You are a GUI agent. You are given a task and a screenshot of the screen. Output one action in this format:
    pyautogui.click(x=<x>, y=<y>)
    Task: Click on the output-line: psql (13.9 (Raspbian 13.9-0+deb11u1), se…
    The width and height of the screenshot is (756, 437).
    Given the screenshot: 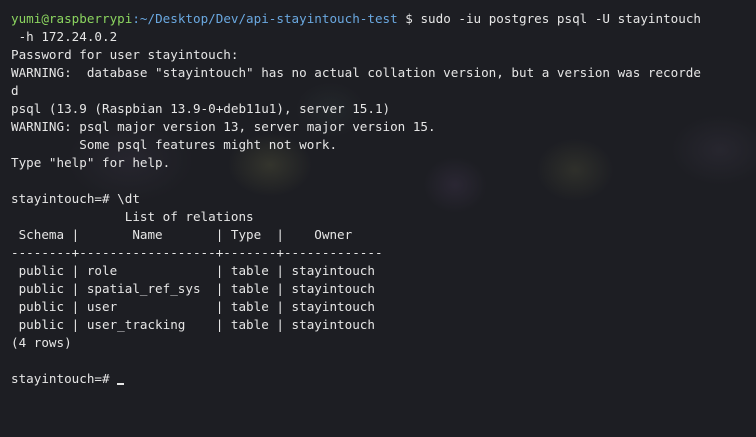 What is the action you would take?
    pyautogui.click(x=201, y=108)
    